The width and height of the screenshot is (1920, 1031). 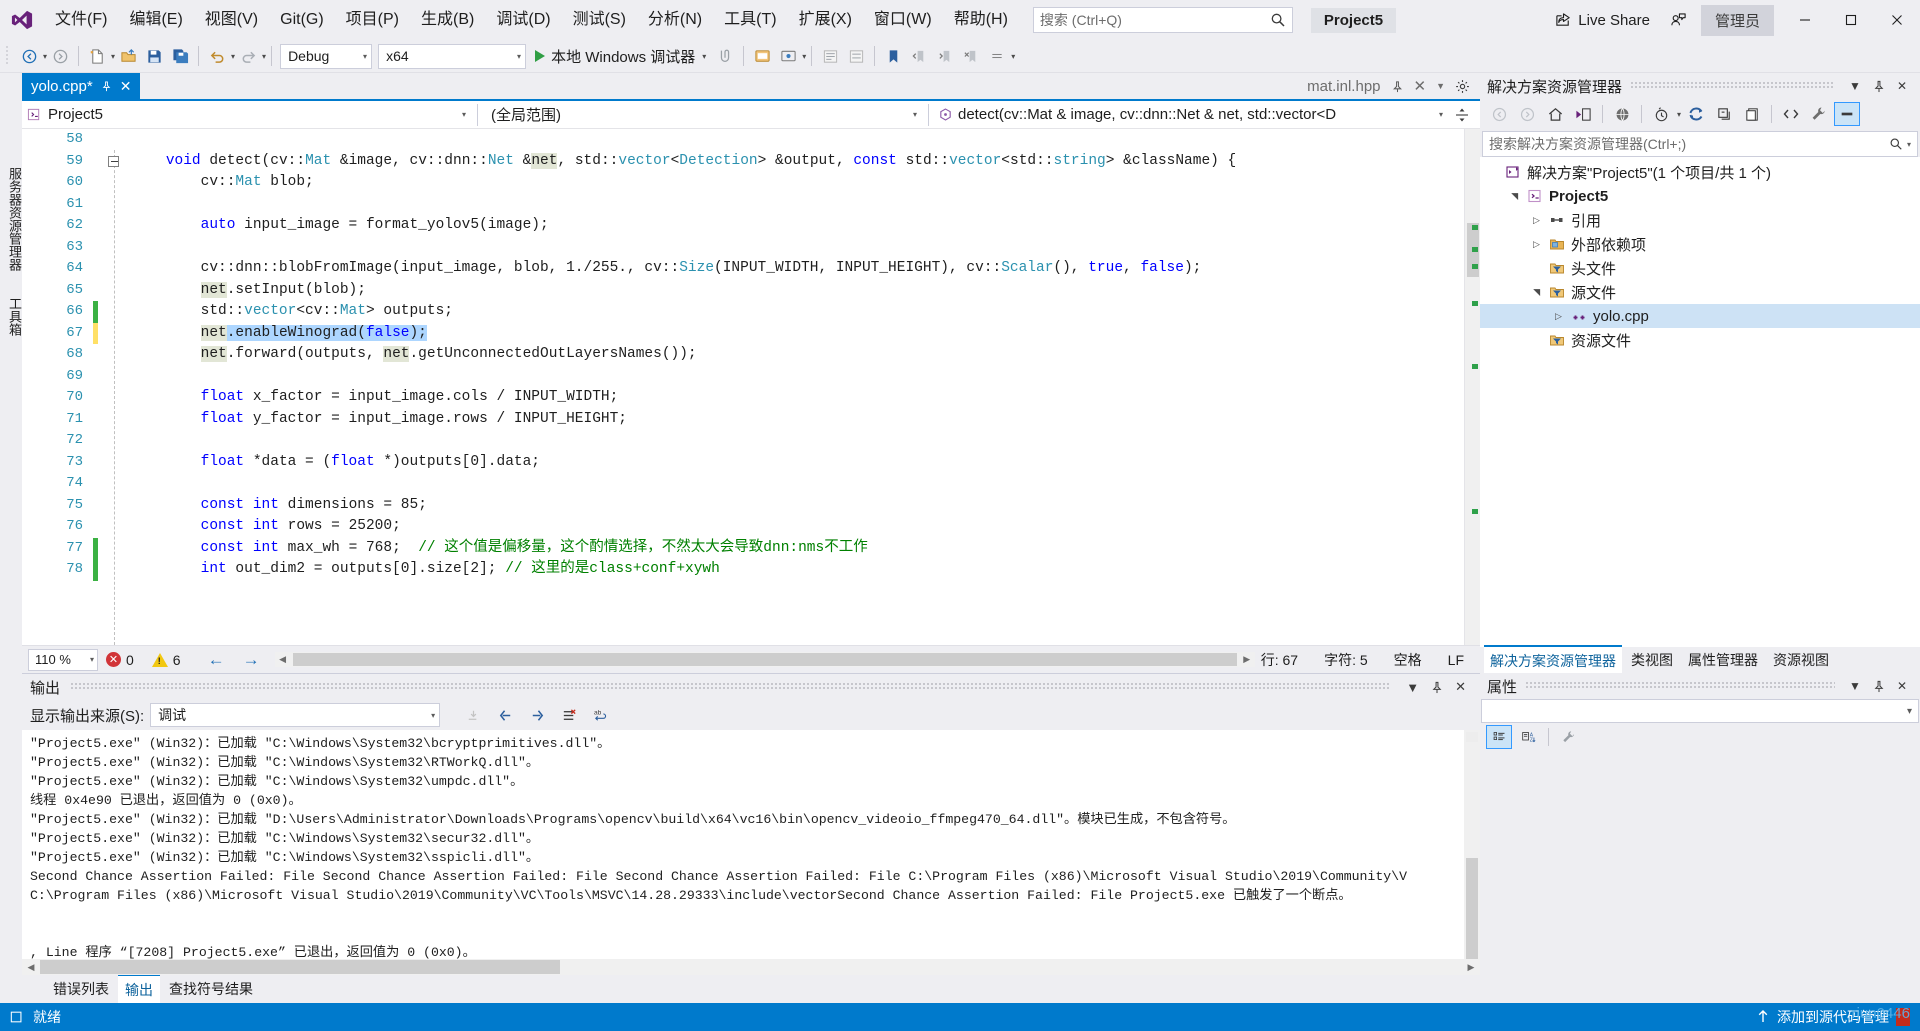 What do you see at coordinates (115, 387) in the screenshot?
I see `outlining-gutter` at bounding box center [115, 387].